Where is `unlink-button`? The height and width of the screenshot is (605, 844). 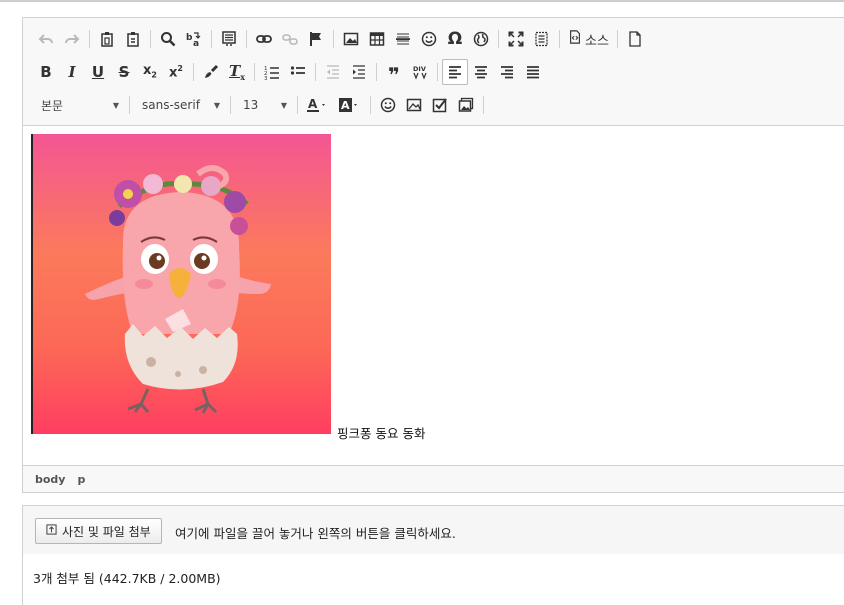
unlink-button is located at coordinates (290, 39).